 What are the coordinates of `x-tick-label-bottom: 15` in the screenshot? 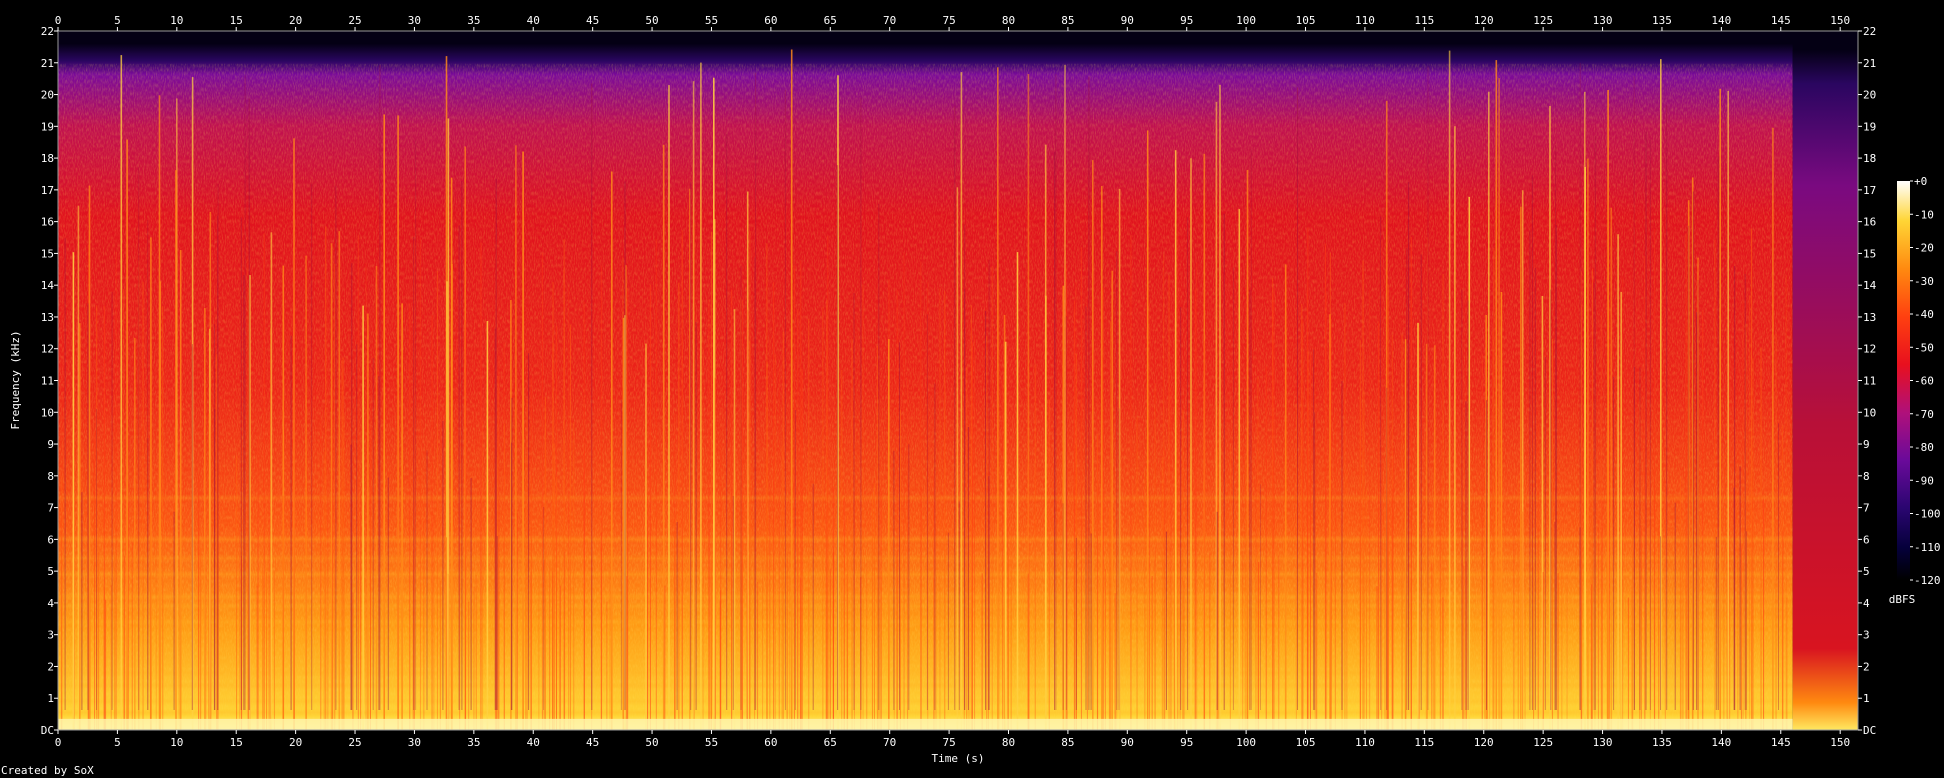 It's located at (236, 742).